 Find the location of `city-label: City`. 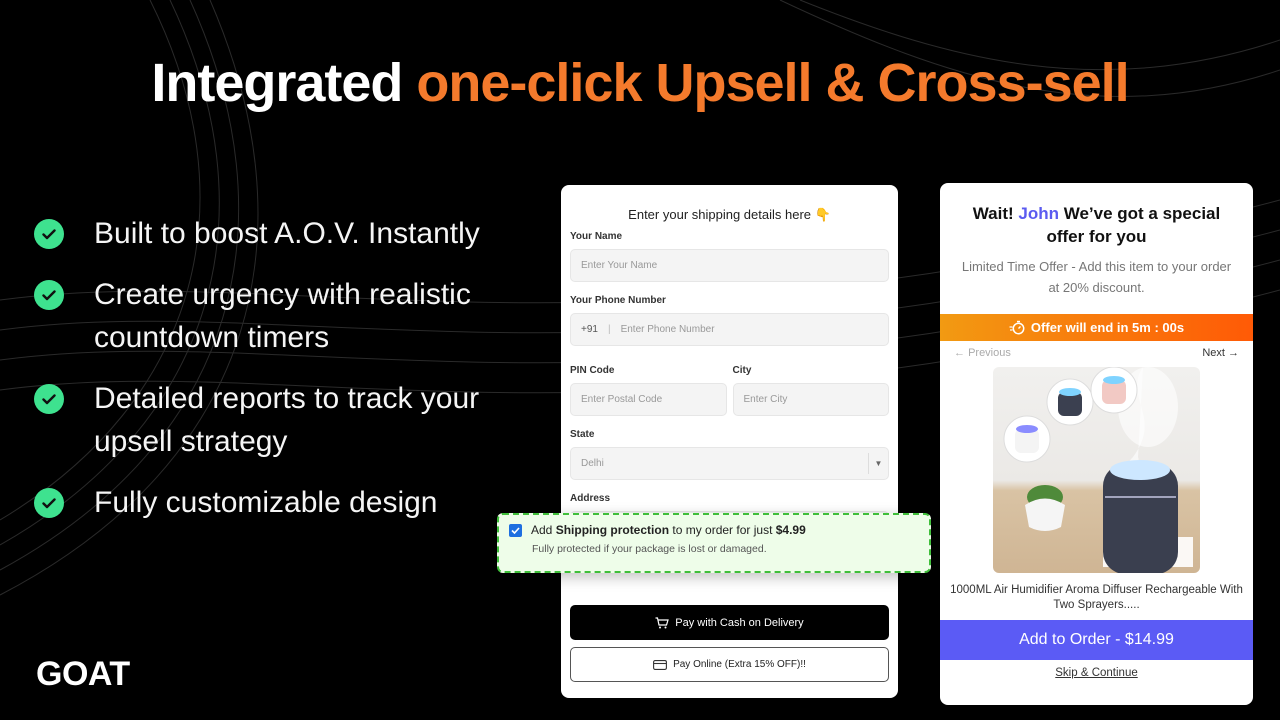

city-label: City is located at coordinates (742, 370).